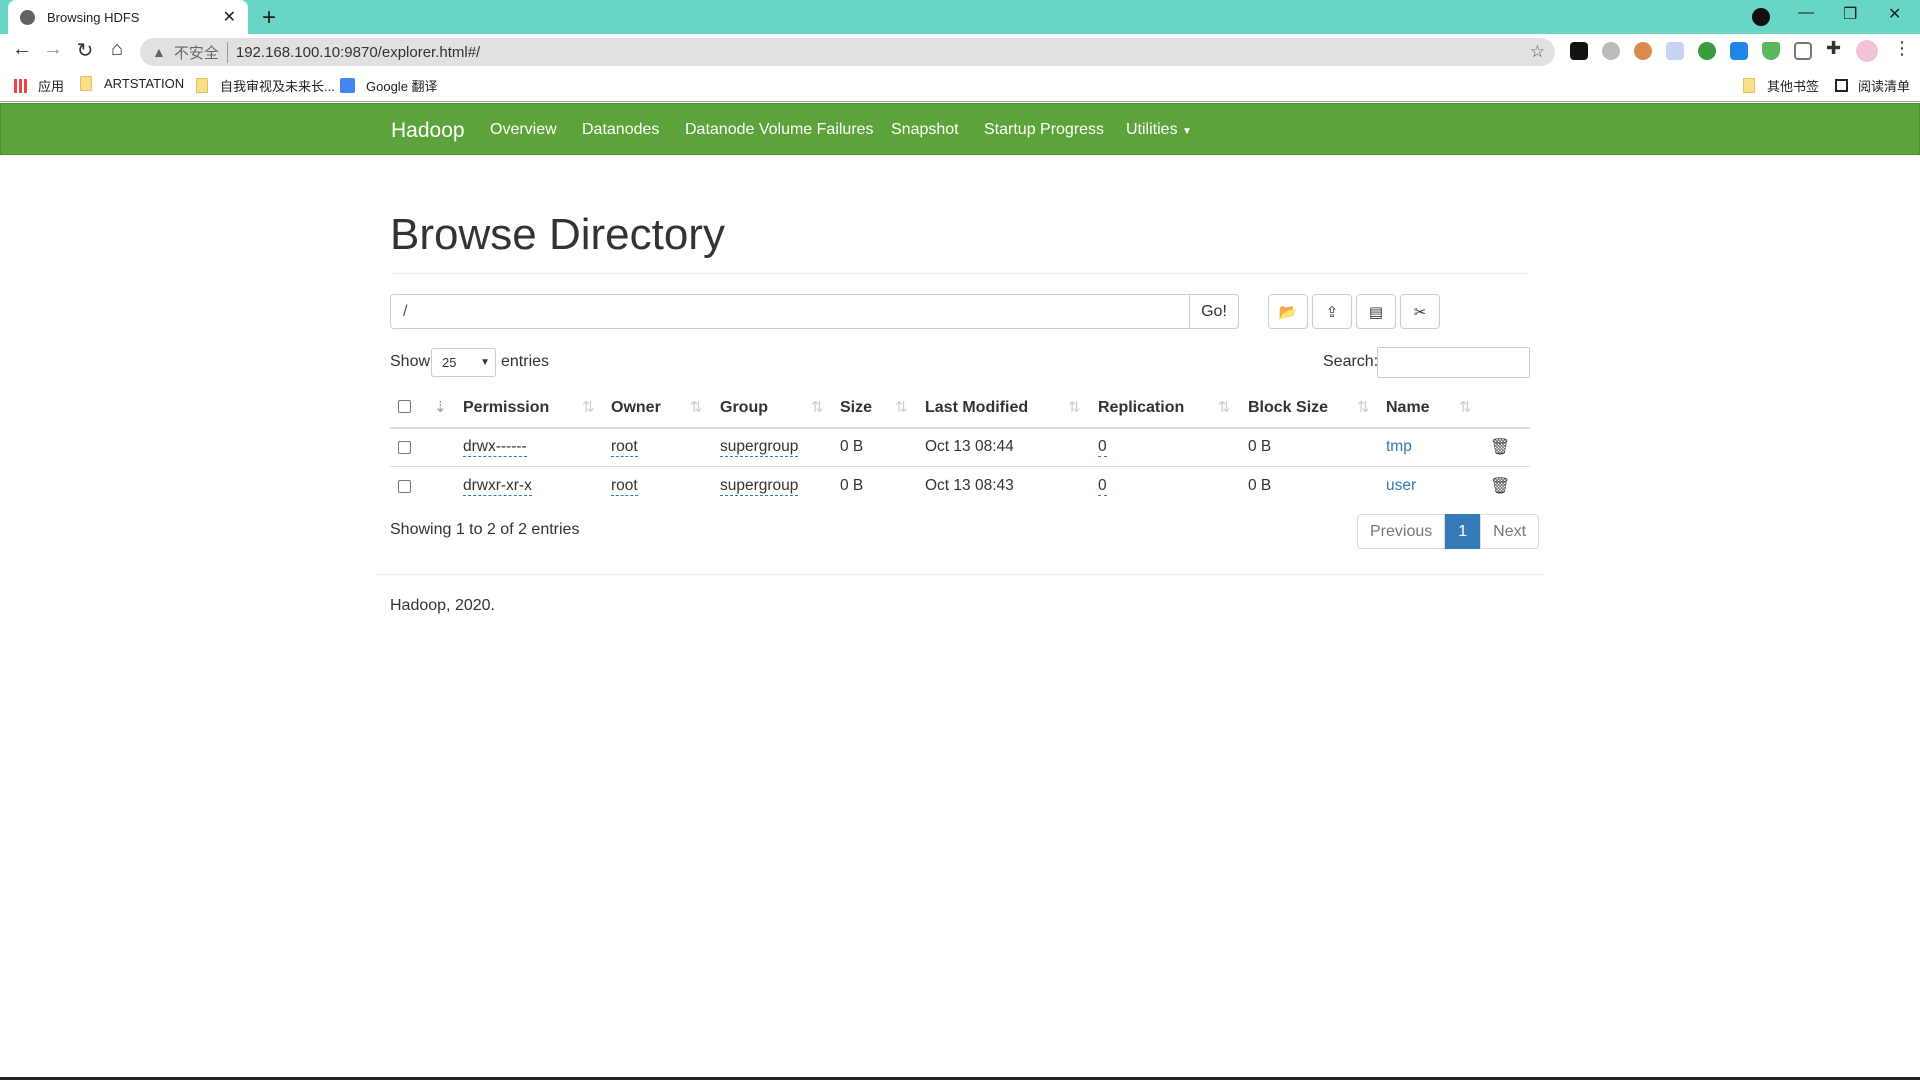  What do you see at coordinates (117, 49) in the screenshot?
I see `home-icon: ⌂` at bounding box center [117, 49].